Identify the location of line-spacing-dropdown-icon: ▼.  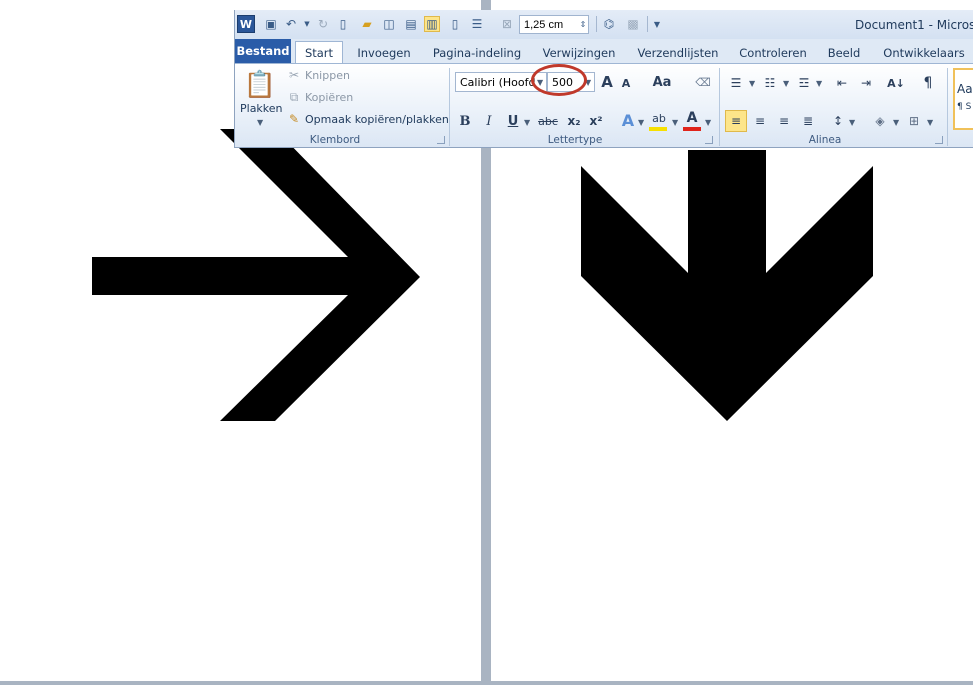
(852, 122).